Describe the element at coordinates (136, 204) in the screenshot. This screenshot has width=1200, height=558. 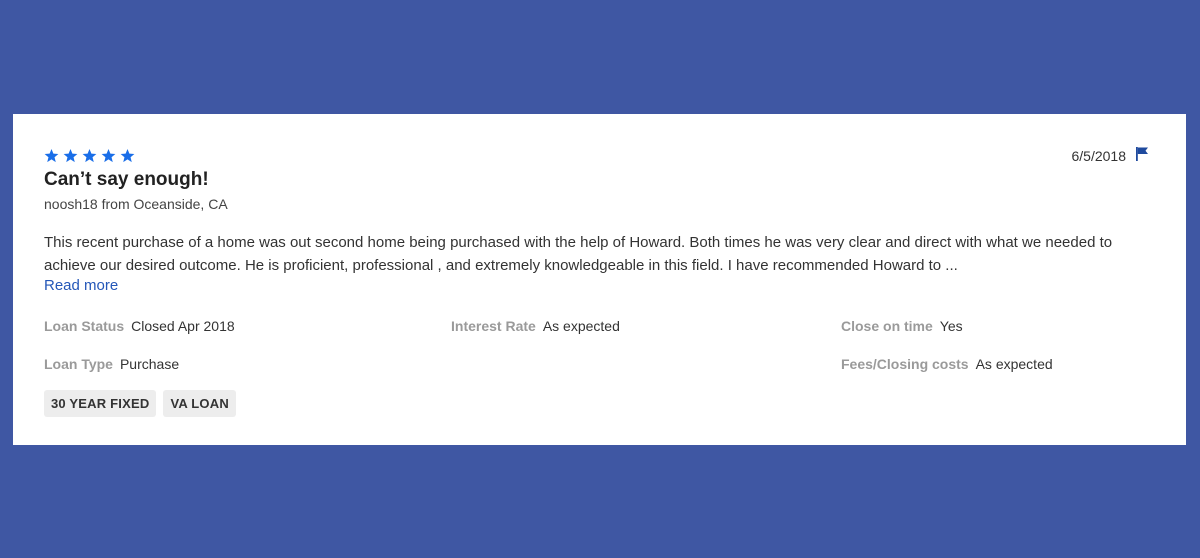
I see `review-author: noosh18 from Oceanside, CA` at that location.